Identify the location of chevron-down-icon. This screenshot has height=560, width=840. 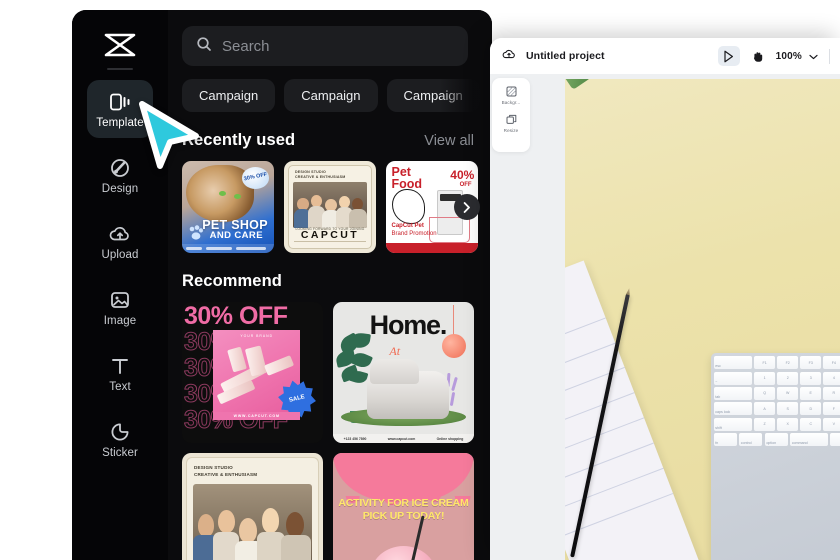
(813, 56).